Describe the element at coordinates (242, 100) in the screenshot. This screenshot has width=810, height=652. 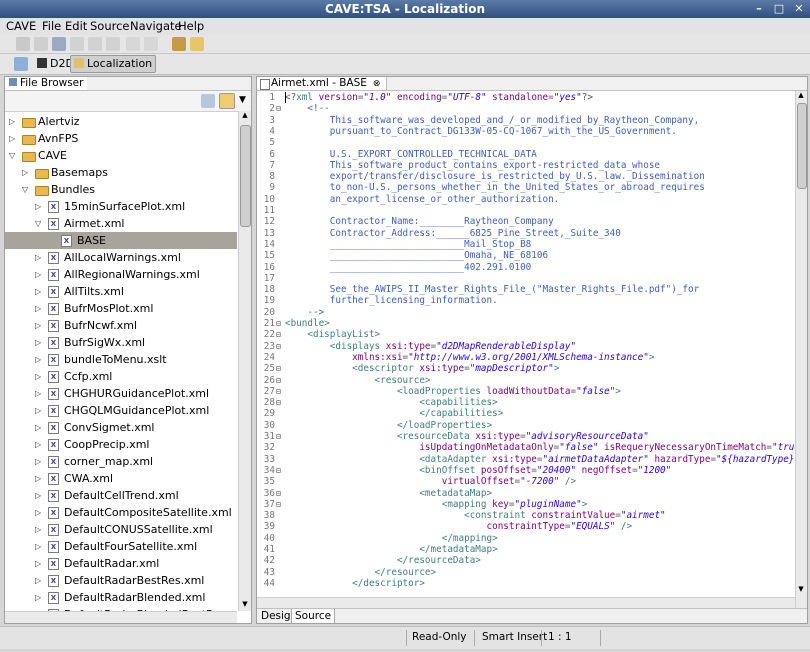
I see `view-menu-icon: ▼` at that location.